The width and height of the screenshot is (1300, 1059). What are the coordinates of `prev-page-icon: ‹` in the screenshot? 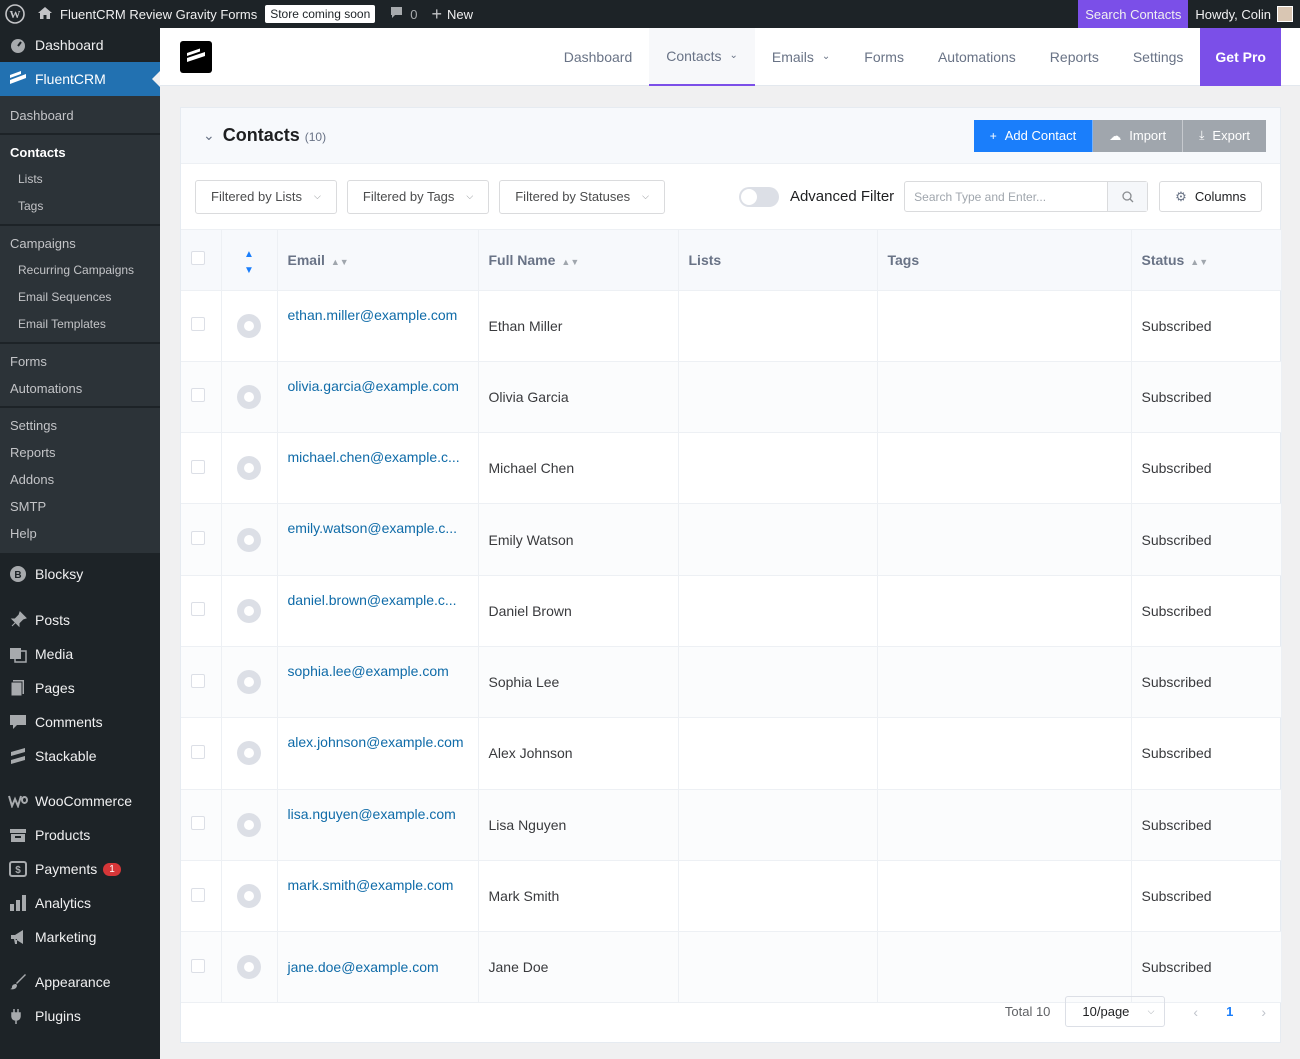 It's located at (1195, 1012).